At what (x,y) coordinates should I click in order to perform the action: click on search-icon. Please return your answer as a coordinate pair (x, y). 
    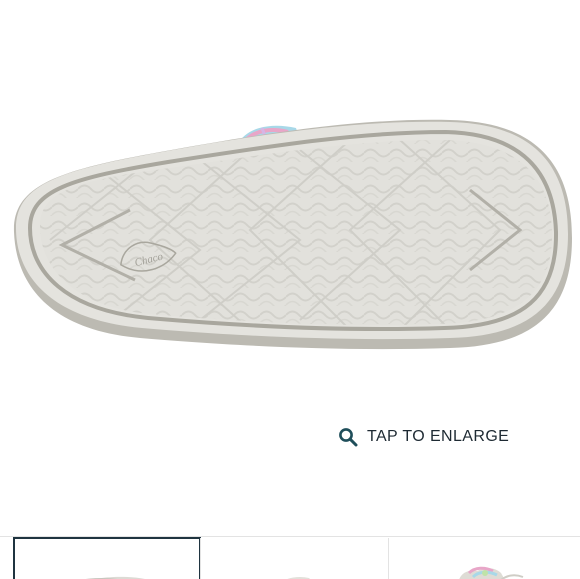
    Looking at the image, I should click on (348, 437).